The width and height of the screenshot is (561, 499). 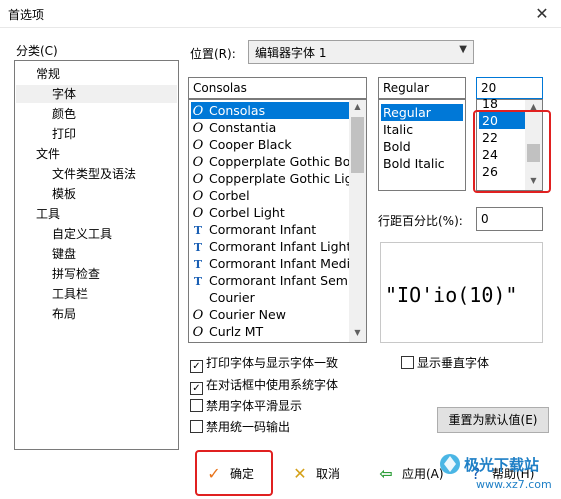 What do you see at coordinates (277, 161) in the screenshot?
I see `font-name: Copperplate Gothic Bold` at bounding box center [277, 161].